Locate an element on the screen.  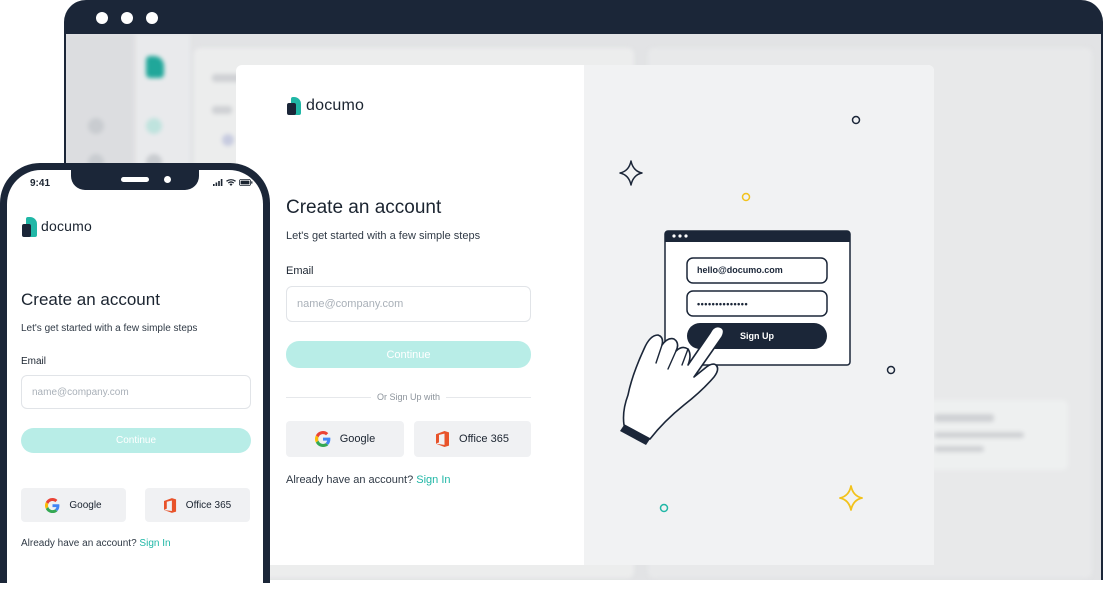
window-controls is located at coordinates (127, 18).